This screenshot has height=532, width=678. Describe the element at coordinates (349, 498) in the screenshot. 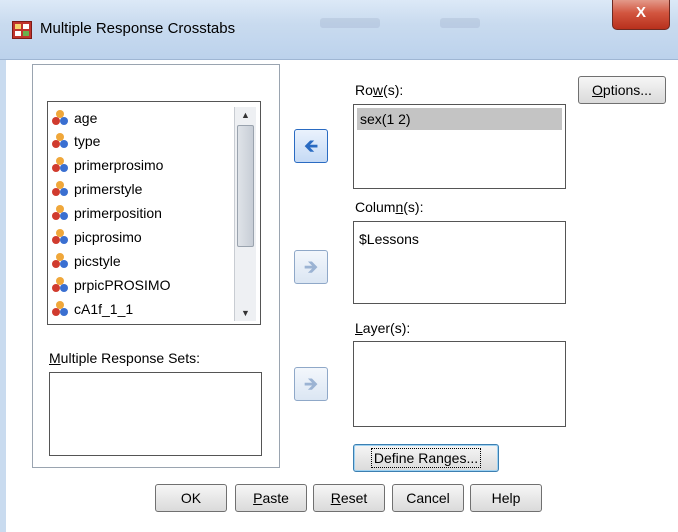

I see `reset-button: Reset` at that location.